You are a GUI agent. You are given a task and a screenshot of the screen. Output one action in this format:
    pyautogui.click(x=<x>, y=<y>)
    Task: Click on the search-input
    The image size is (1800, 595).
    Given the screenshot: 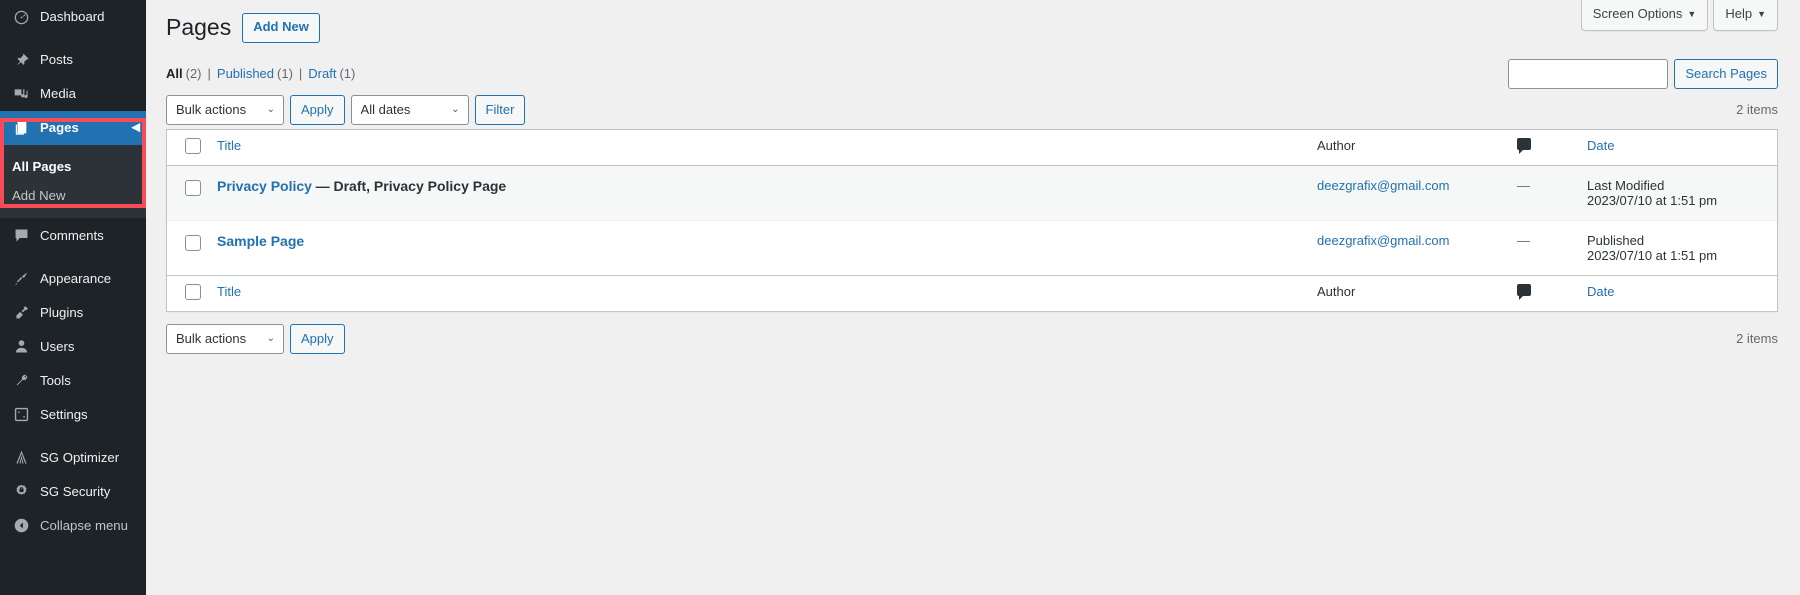 What is the action you would take?
    pyautogui.click(x=1588, y=73)
    